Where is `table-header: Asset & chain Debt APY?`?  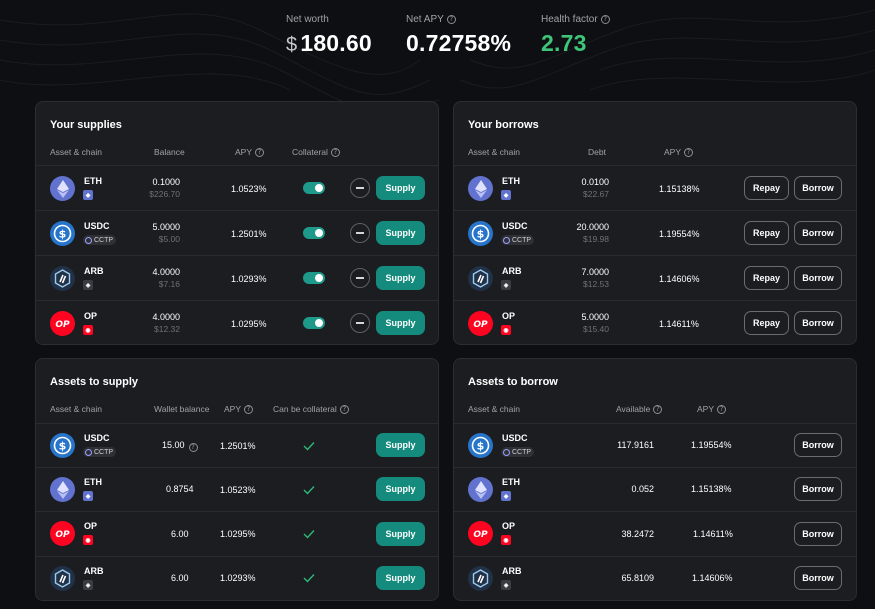
table-header: Asset & chain Debt APY? is located at coordinates (655, 154).